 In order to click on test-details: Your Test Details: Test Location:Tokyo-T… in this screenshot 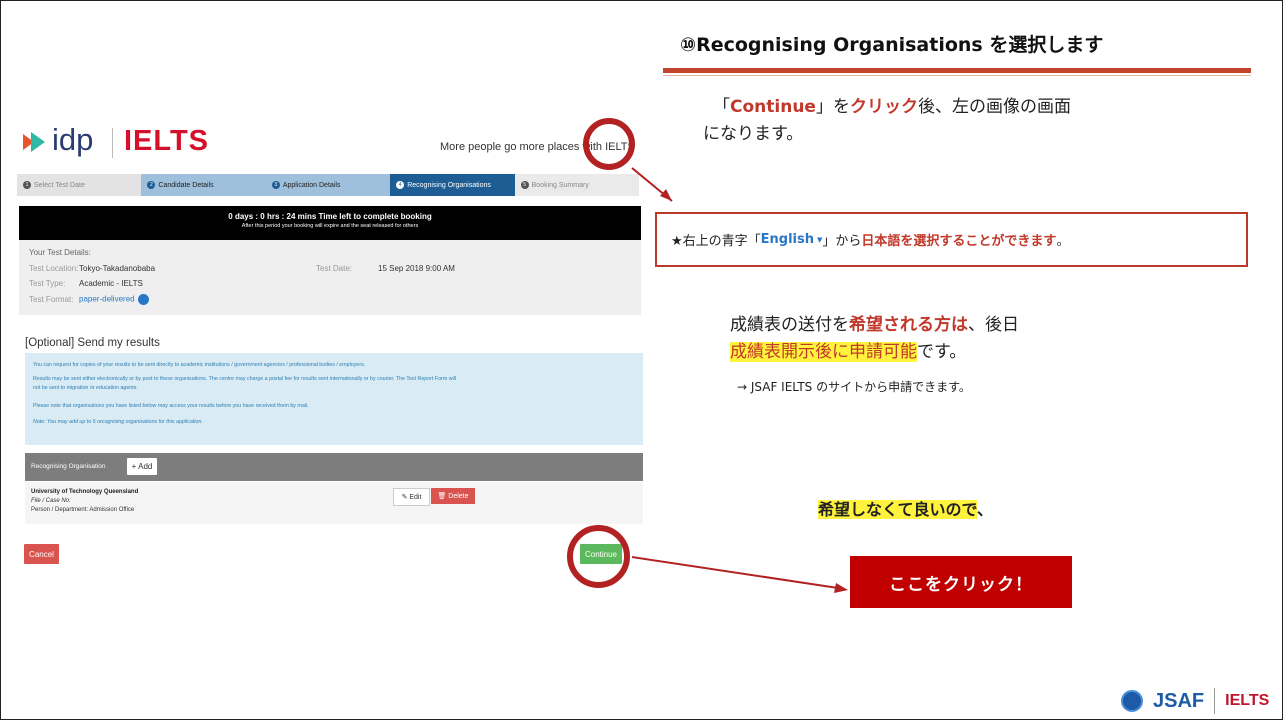, I will do `click(330, 277)`.